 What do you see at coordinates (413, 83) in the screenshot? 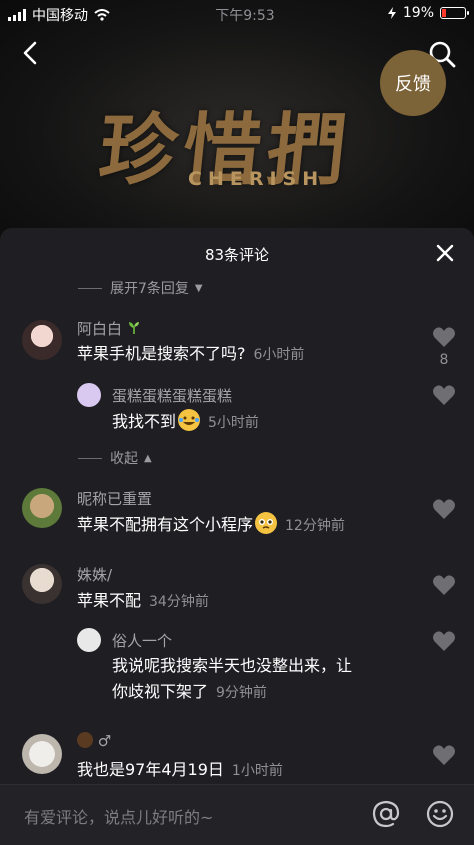
I see `feedback-button: 反馈` at bounding box center [413, 83].